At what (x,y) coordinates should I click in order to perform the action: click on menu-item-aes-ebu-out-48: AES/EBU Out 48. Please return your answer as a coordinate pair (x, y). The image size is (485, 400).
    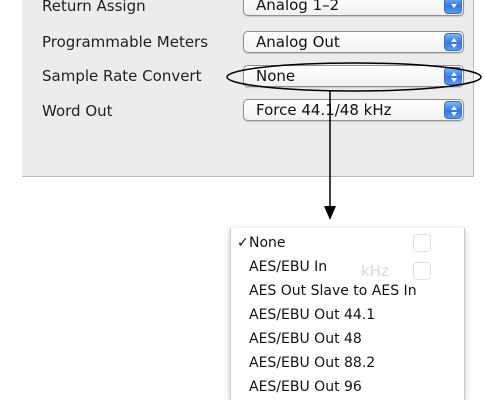
    Looking at the image, I should click on (347, 339).